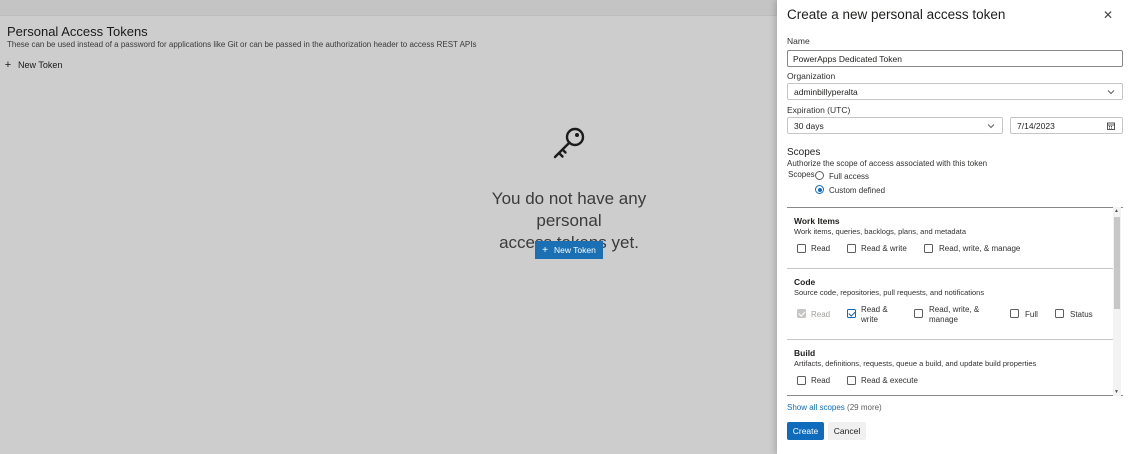 This screenshot has height=454, width=1140. I want to click on checkbox-label-line: manage, so click(943, 319).